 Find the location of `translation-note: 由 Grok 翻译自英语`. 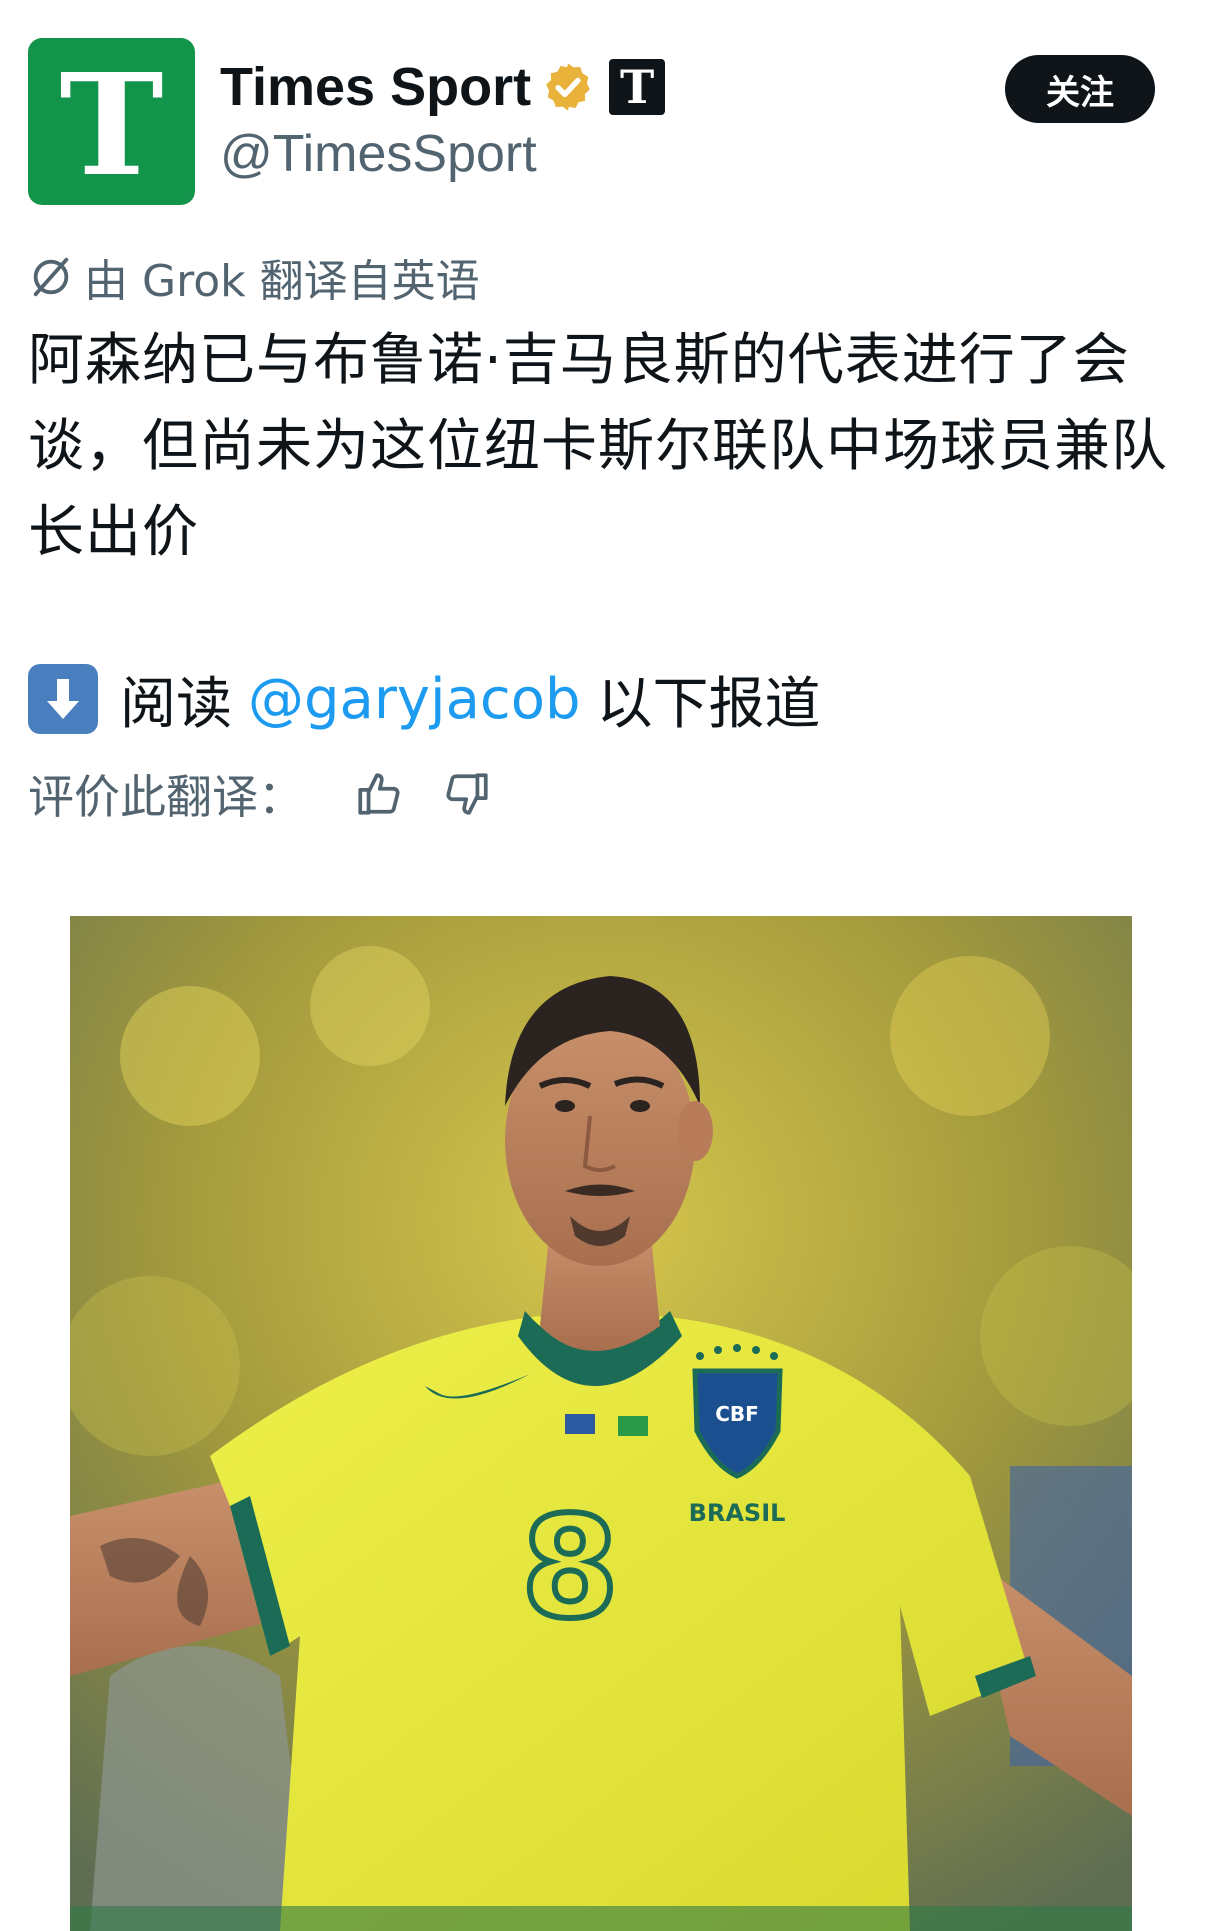

translation-note: 由 Grok 翻译自英语 is located at coordinates (254, 277).